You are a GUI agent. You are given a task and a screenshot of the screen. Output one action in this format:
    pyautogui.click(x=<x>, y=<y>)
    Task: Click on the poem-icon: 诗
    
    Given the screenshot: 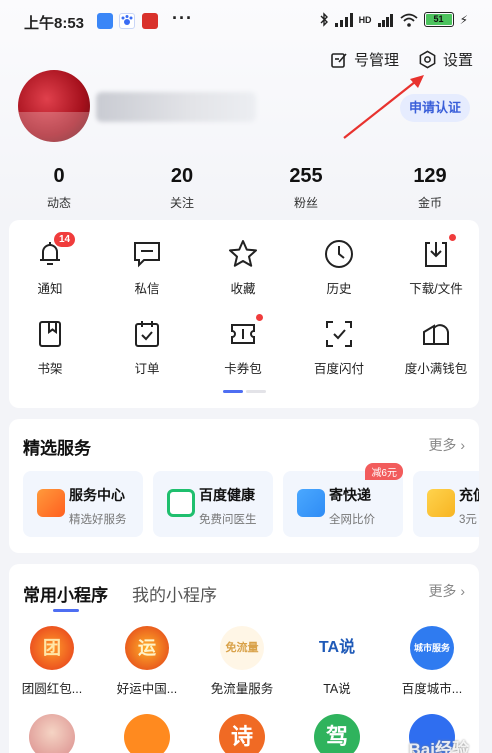 What is the action you would take?
    pyautogui.click(x=242, y=733)
    